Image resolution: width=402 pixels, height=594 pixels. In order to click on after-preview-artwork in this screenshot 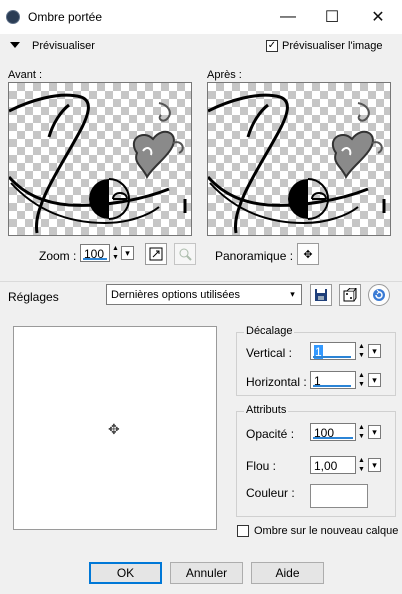, I will do `click(297, 163)`.